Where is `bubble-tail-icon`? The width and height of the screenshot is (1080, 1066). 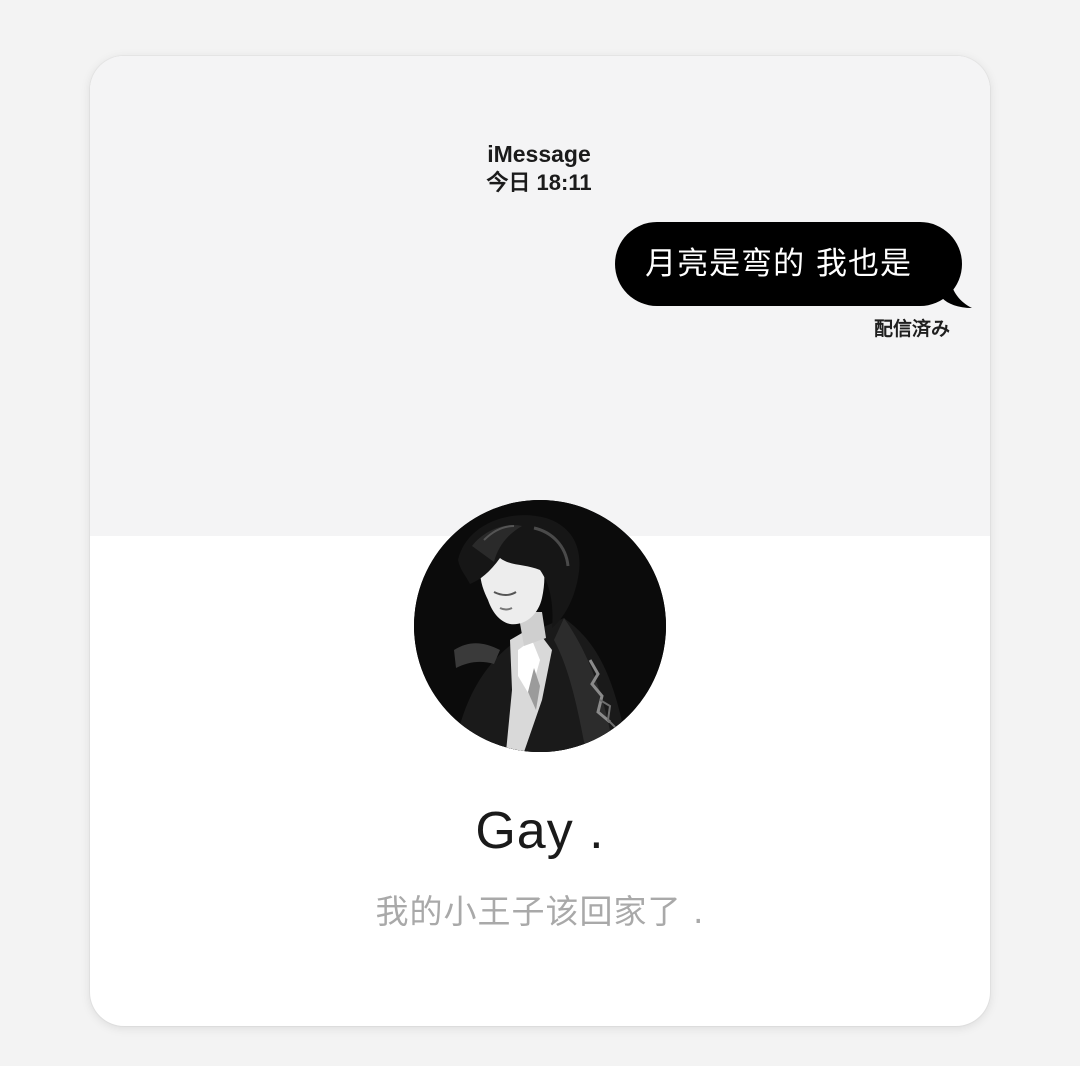
bubble-tail-icon is located at coordinates (957, 293).